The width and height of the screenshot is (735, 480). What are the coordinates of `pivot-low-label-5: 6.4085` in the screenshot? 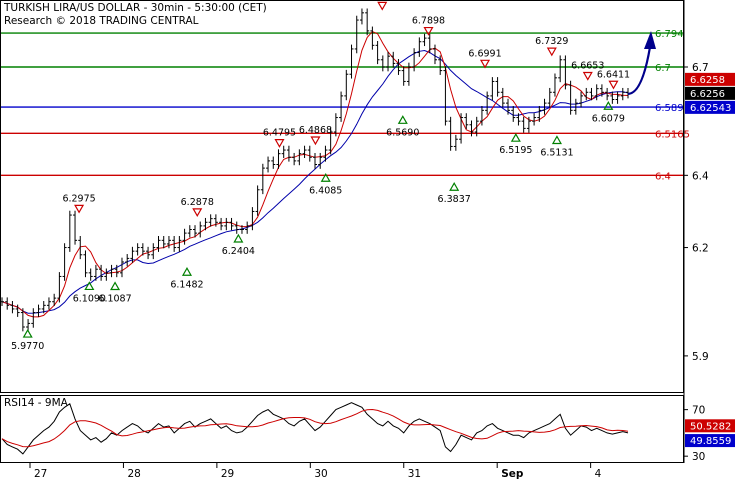 It's located at (325, 190).